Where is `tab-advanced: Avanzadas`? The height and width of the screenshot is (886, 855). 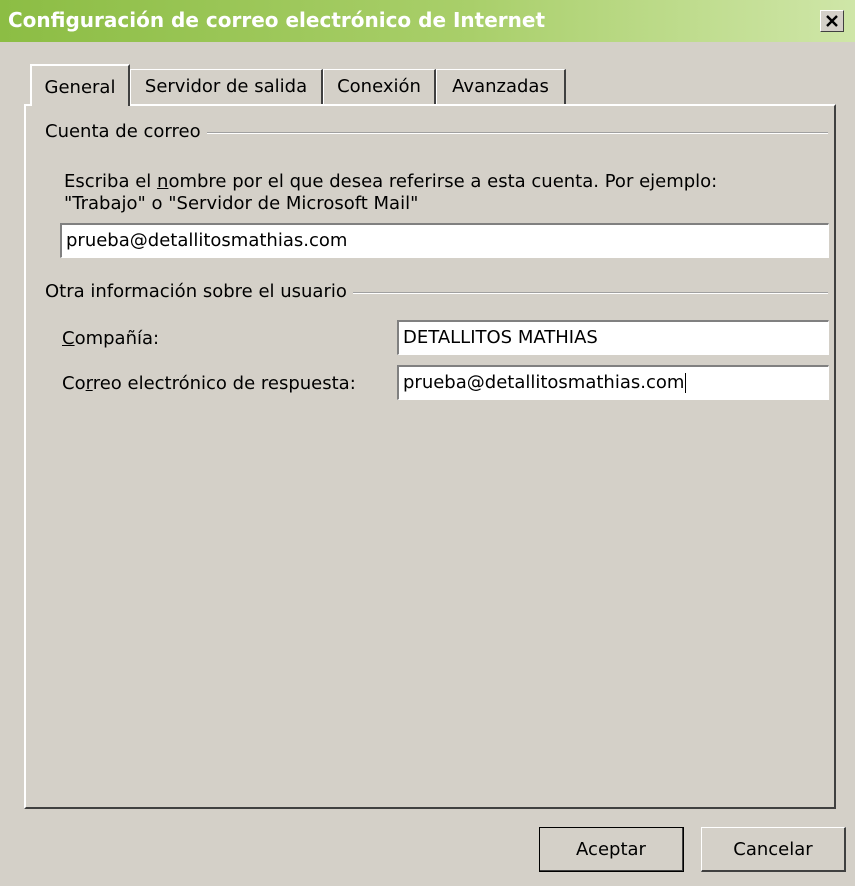
tab-advanced: Avanzadas is located at coordinates (501, 86).